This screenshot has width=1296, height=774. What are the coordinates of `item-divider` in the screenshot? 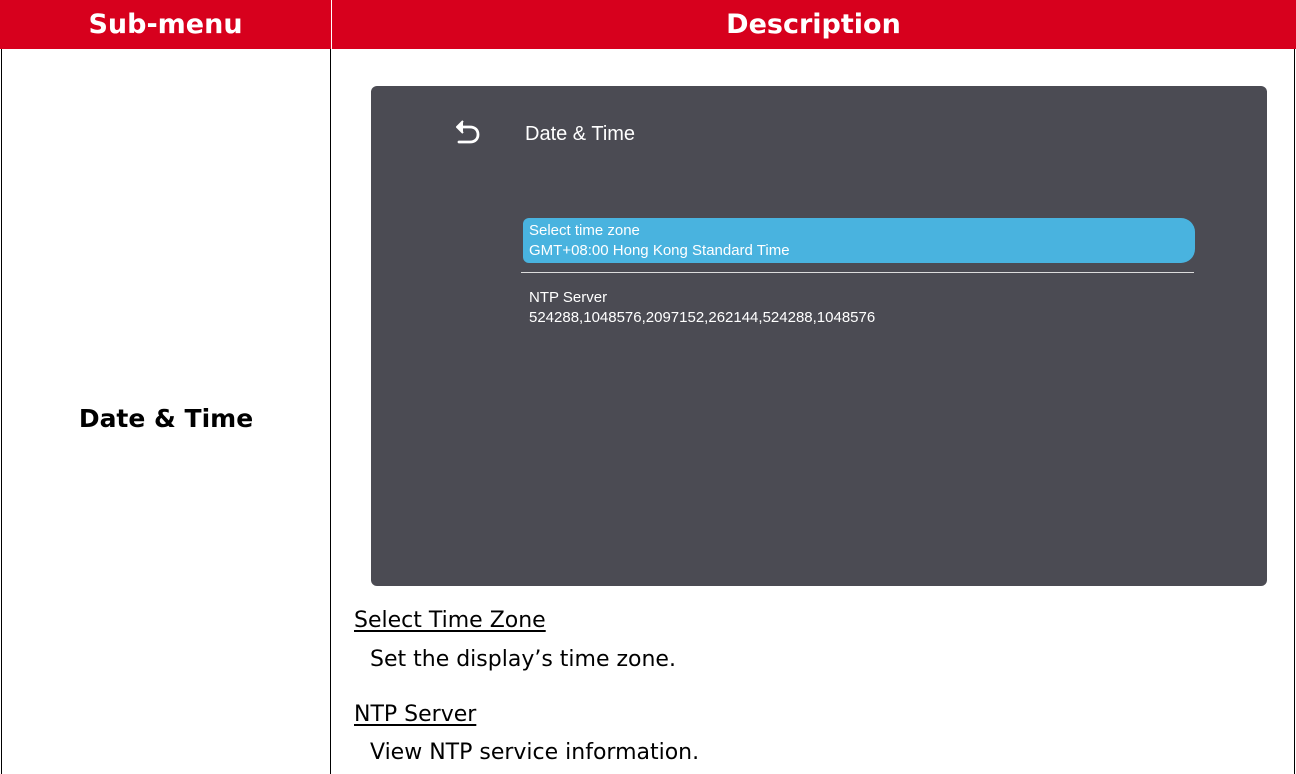 It's located at (857, 272).